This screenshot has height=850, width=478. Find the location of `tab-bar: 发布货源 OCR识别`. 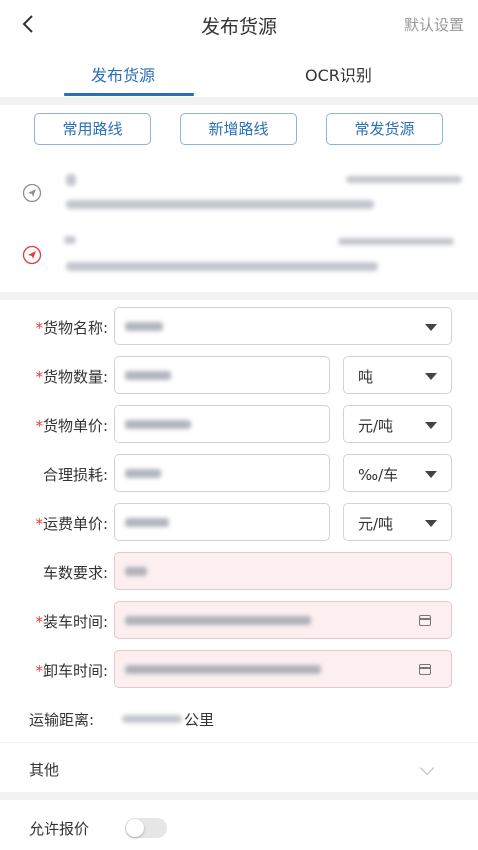

tab-bar: 发布货源 OCR识别 is located at coordinates (239, 74).